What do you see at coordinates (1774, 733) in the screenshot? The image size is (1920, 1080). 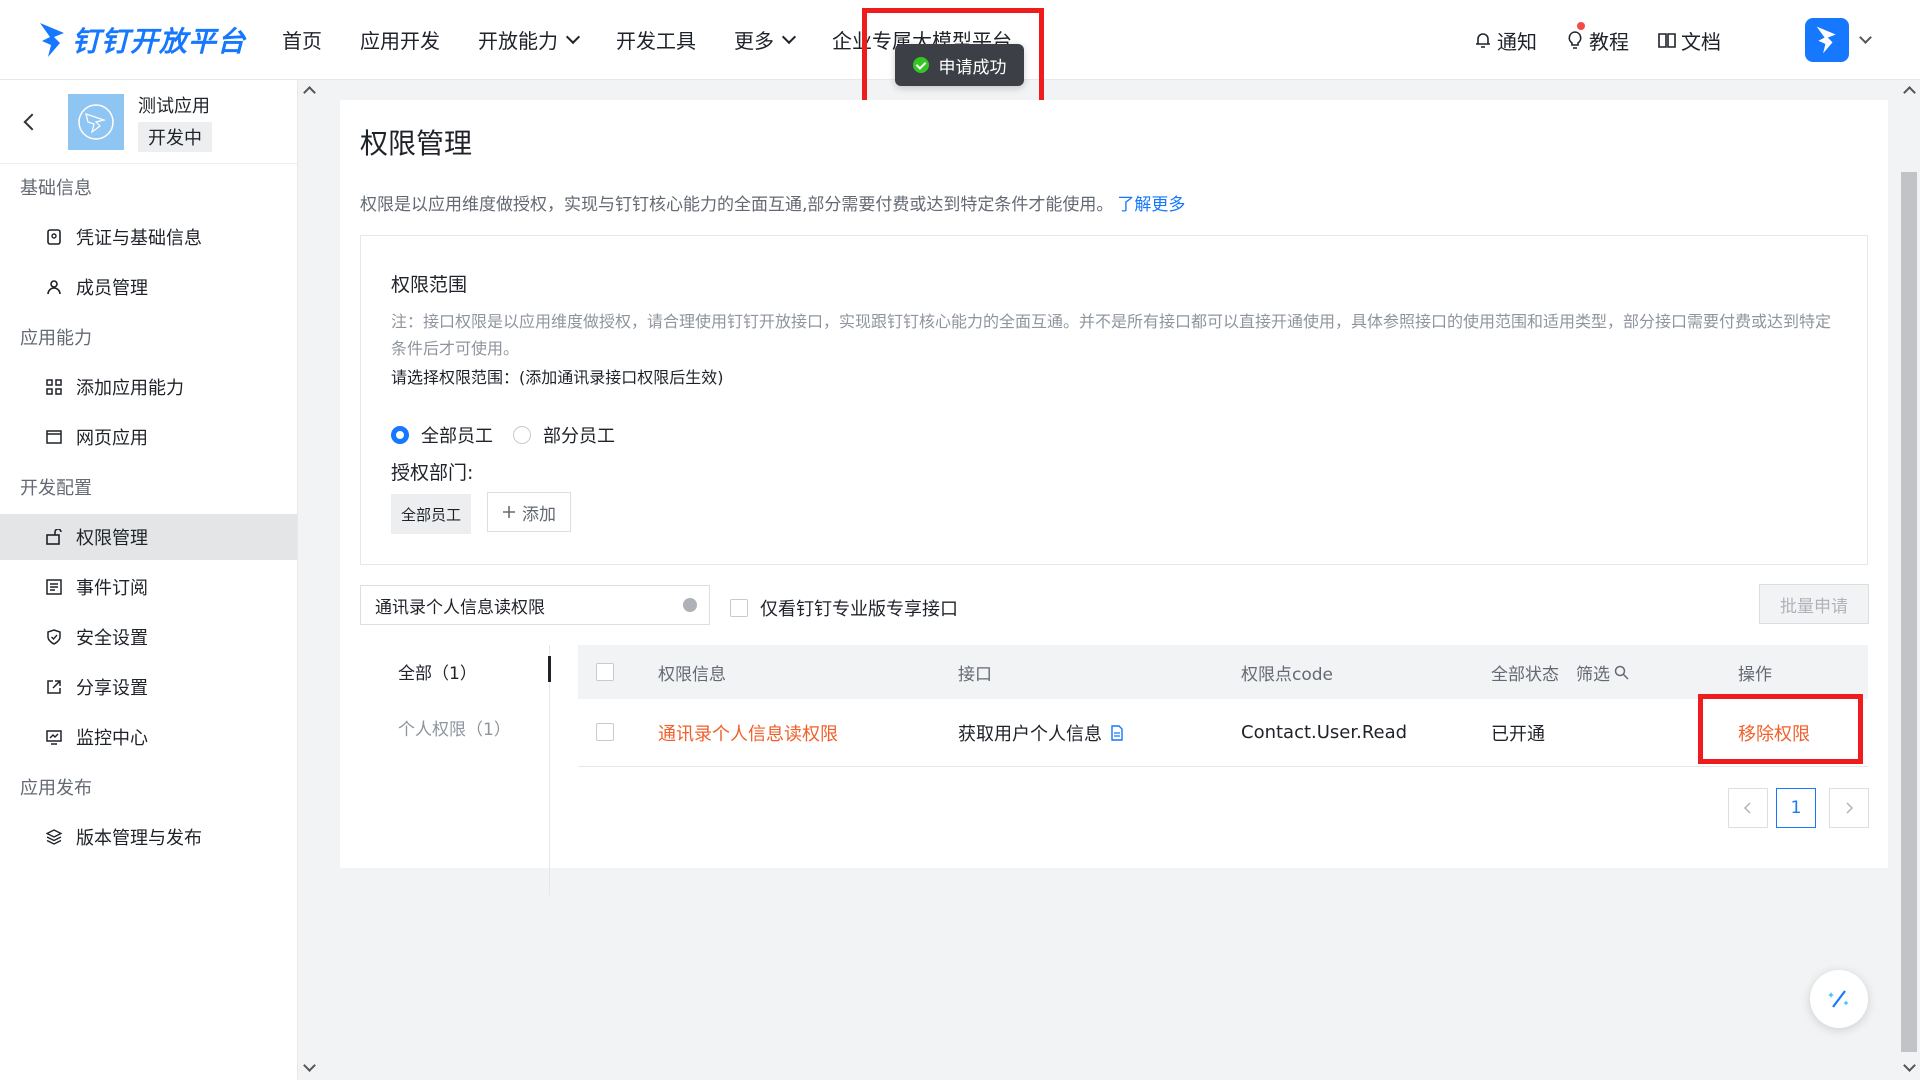 I see `remove-permission-button: 移除权限` at bounding box center [1774, 733].